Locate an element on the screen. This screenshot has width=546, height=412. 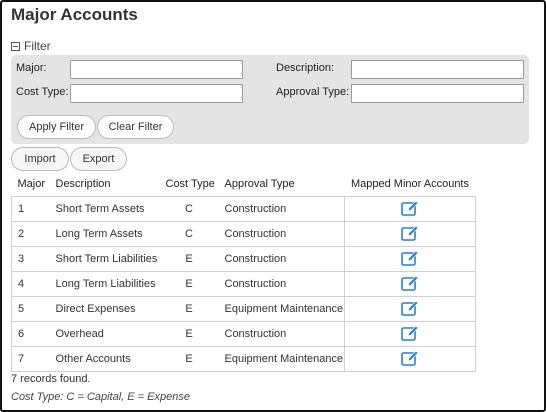
approval-type-input is located at coordinates (437, 93).